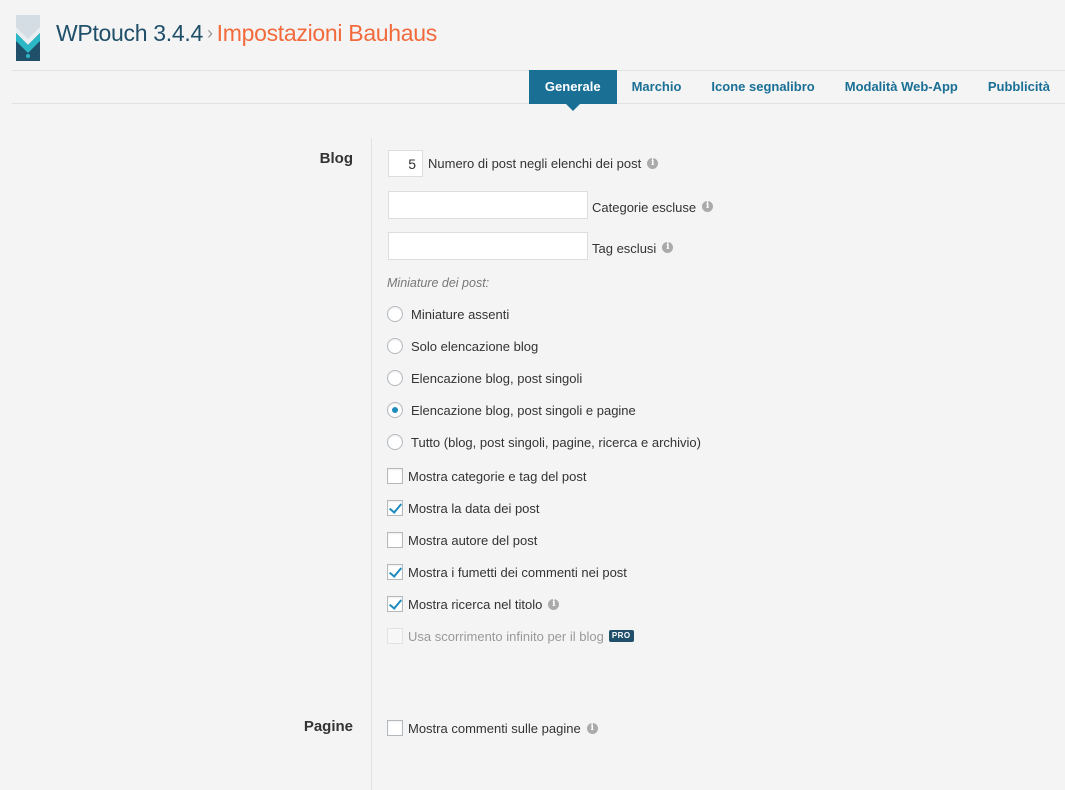 Image resolution: width=1065 pixels, height=790 pixels. I want to click on excluded-tags-row: Tag esclusi i, so click(531, 246).